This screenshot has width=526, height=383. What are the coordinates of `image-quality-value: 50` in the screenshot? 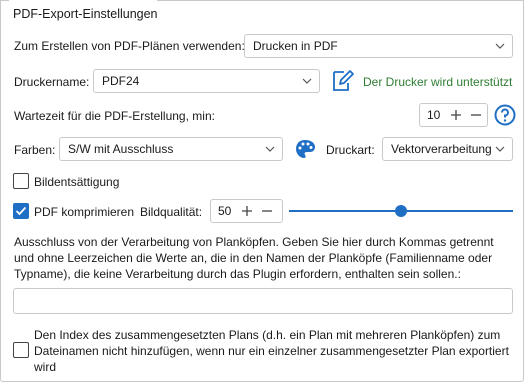 It's located at (225, 211).